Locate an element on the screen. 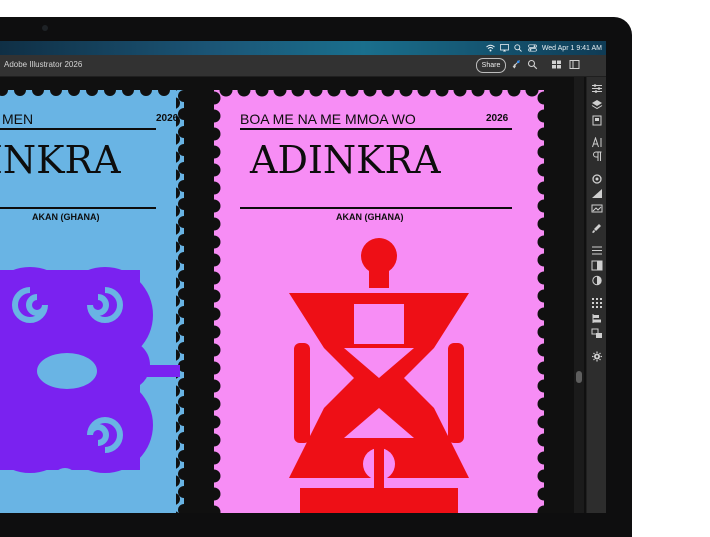  paragraph-icon is located at coordinates (597, 156).